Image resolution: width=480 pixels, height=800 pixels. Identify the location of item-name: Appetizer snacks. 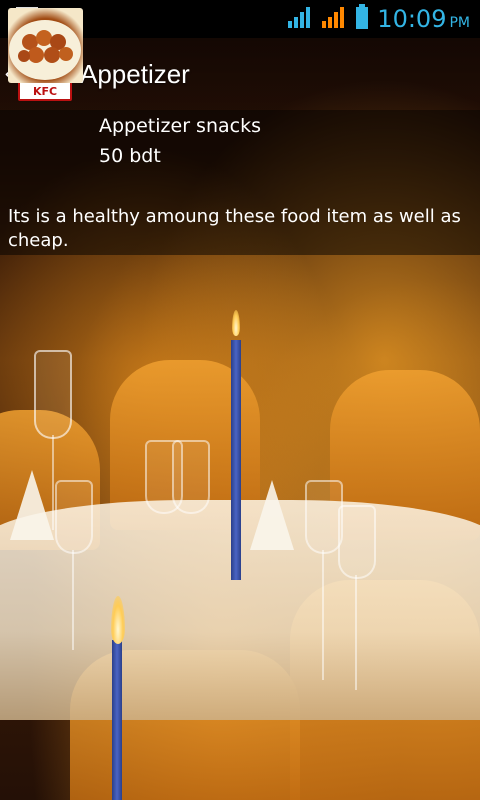
(180, 126).